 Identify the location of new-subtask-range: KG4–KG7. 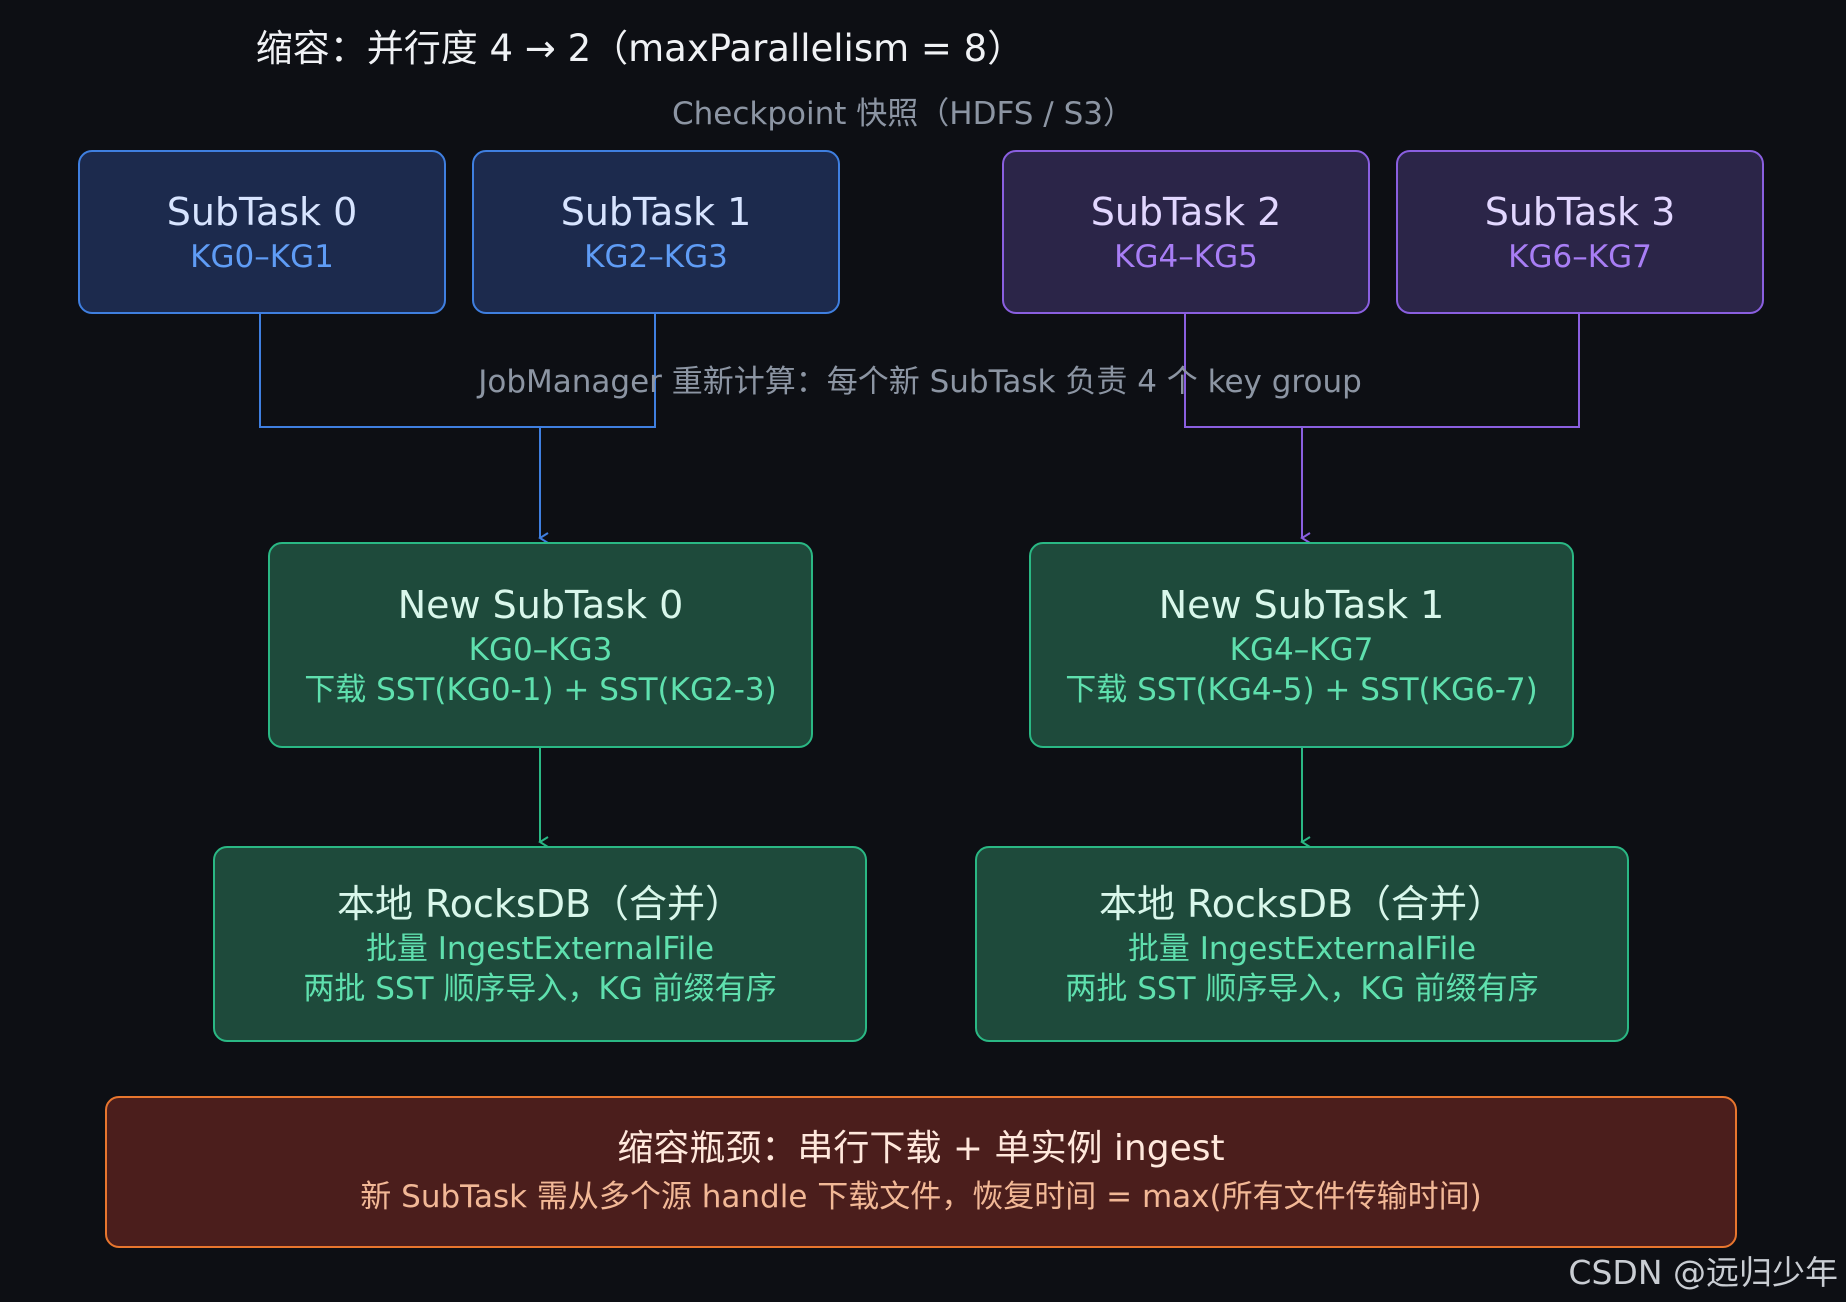
(1301, 650).